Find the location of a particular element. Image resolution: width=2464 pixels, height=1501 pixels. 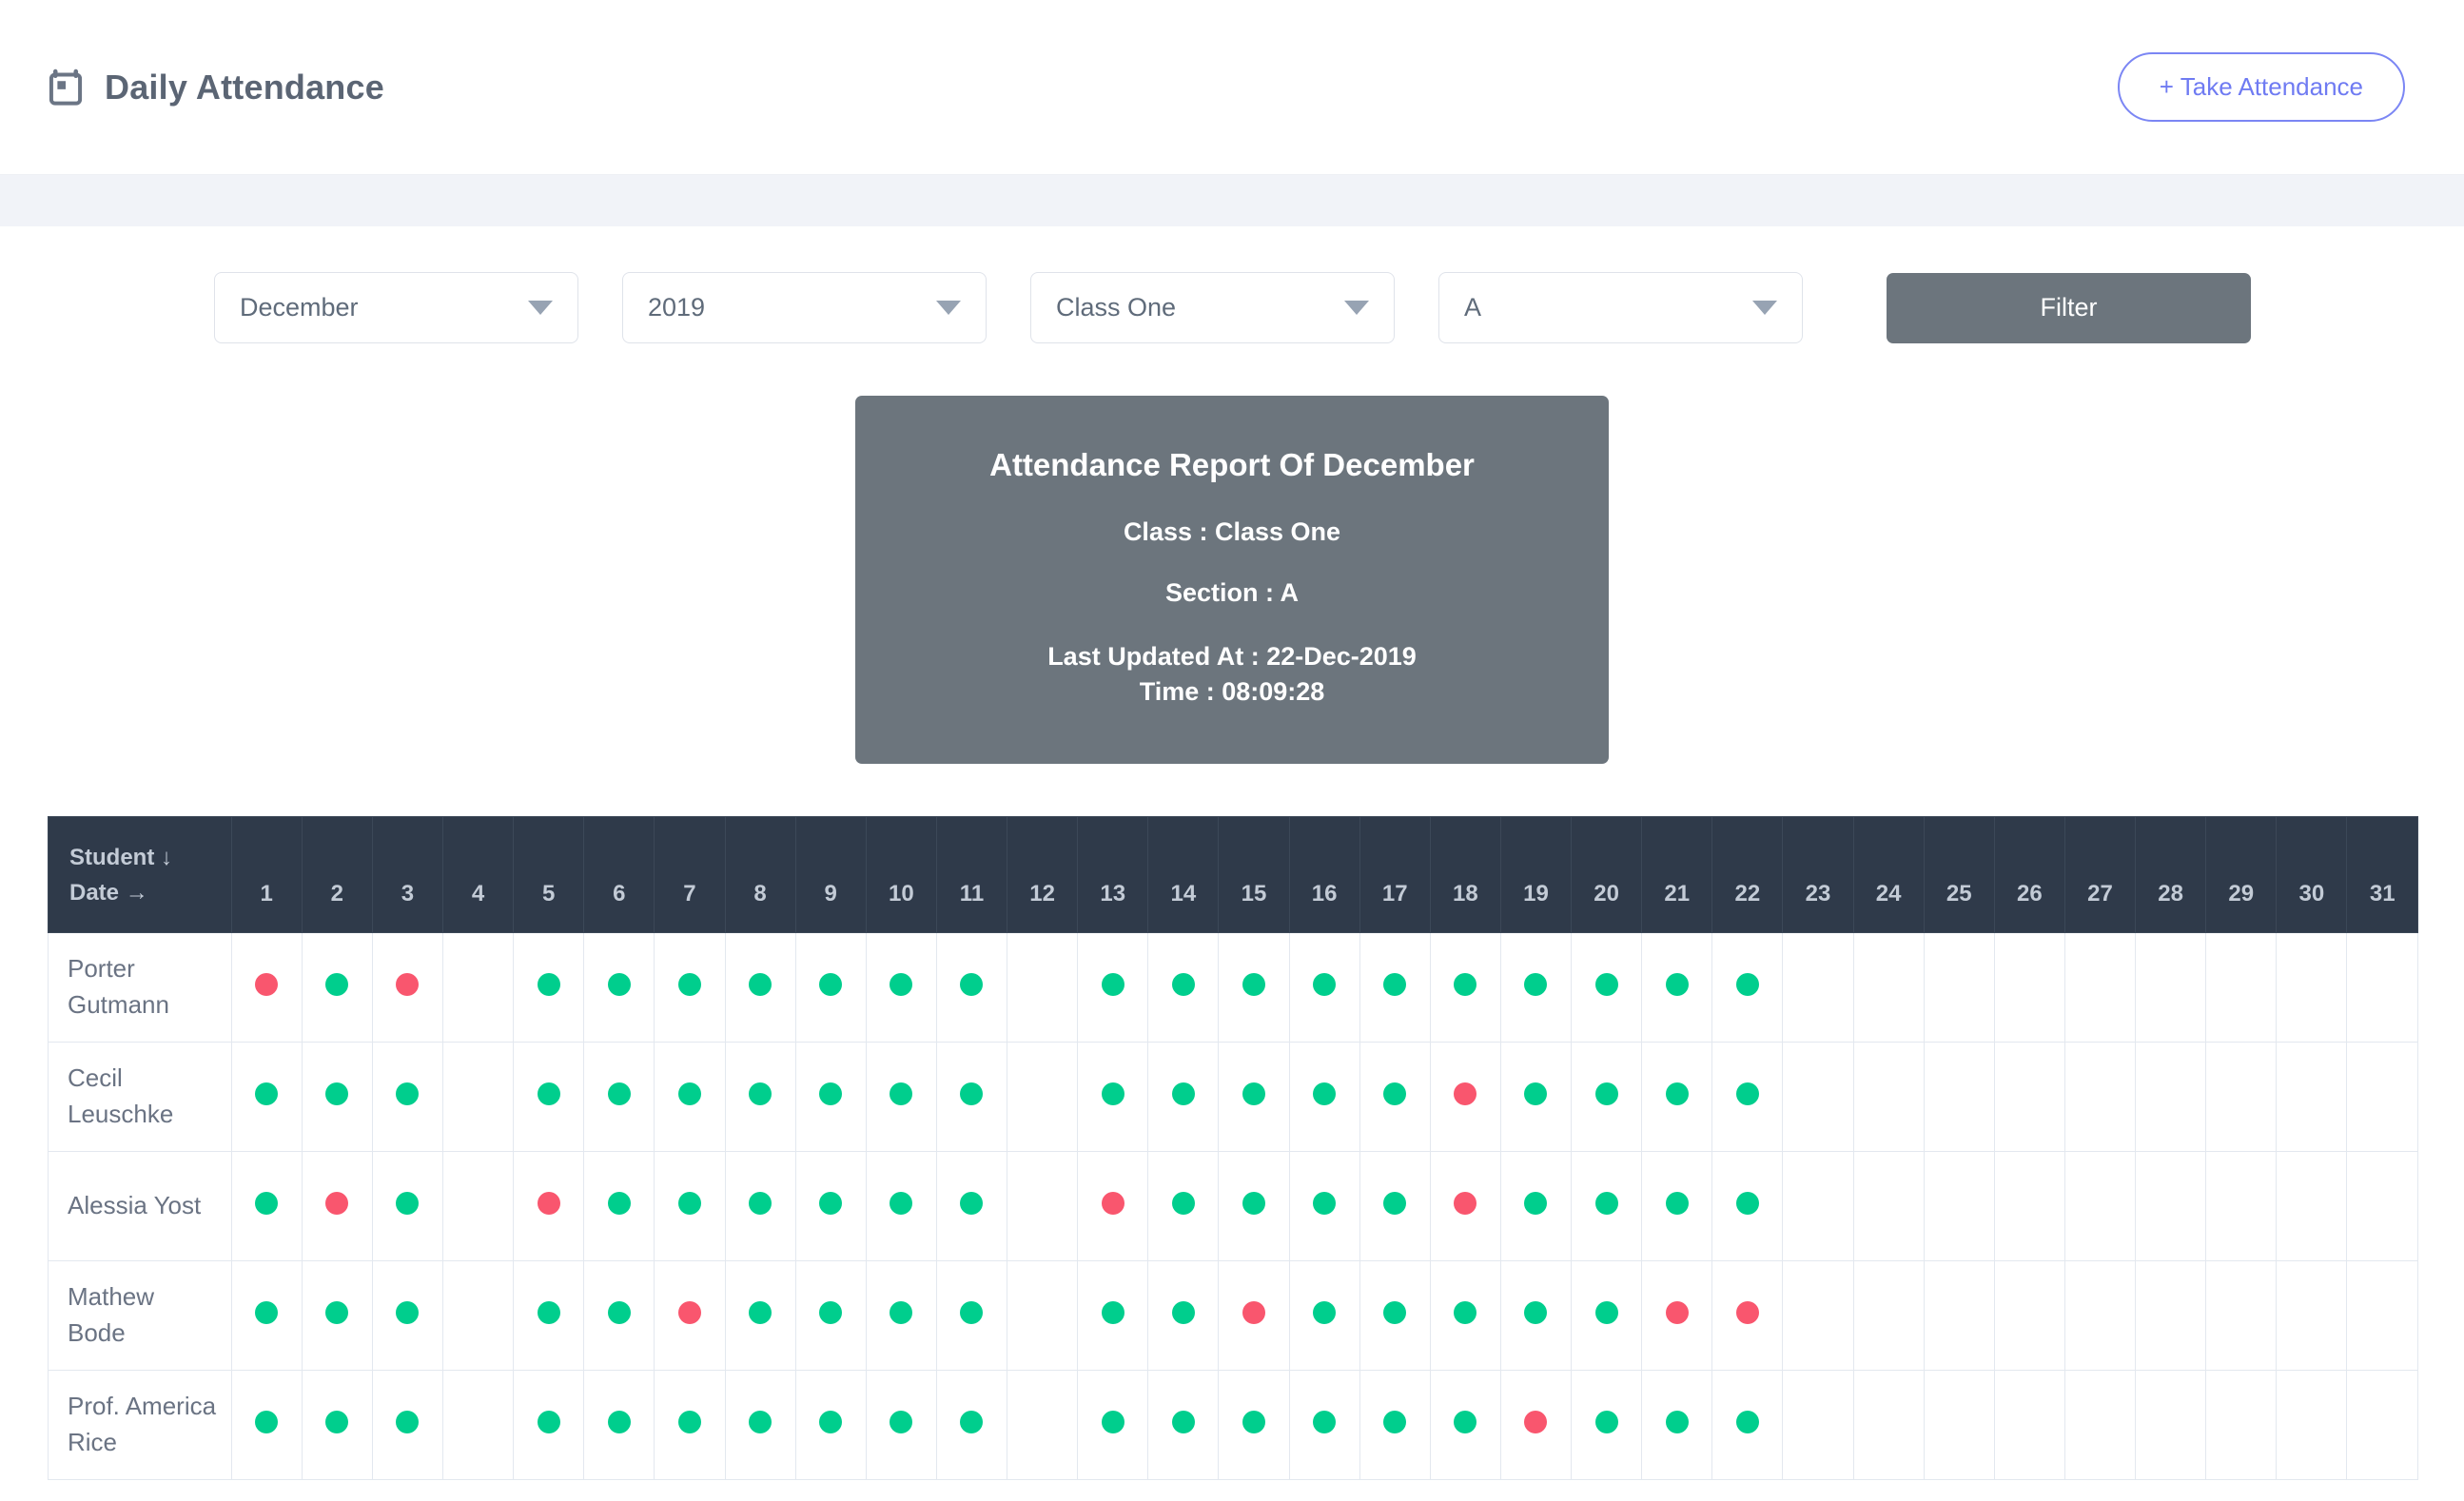

class-select: Class One is located at coordinates (1212, 308).